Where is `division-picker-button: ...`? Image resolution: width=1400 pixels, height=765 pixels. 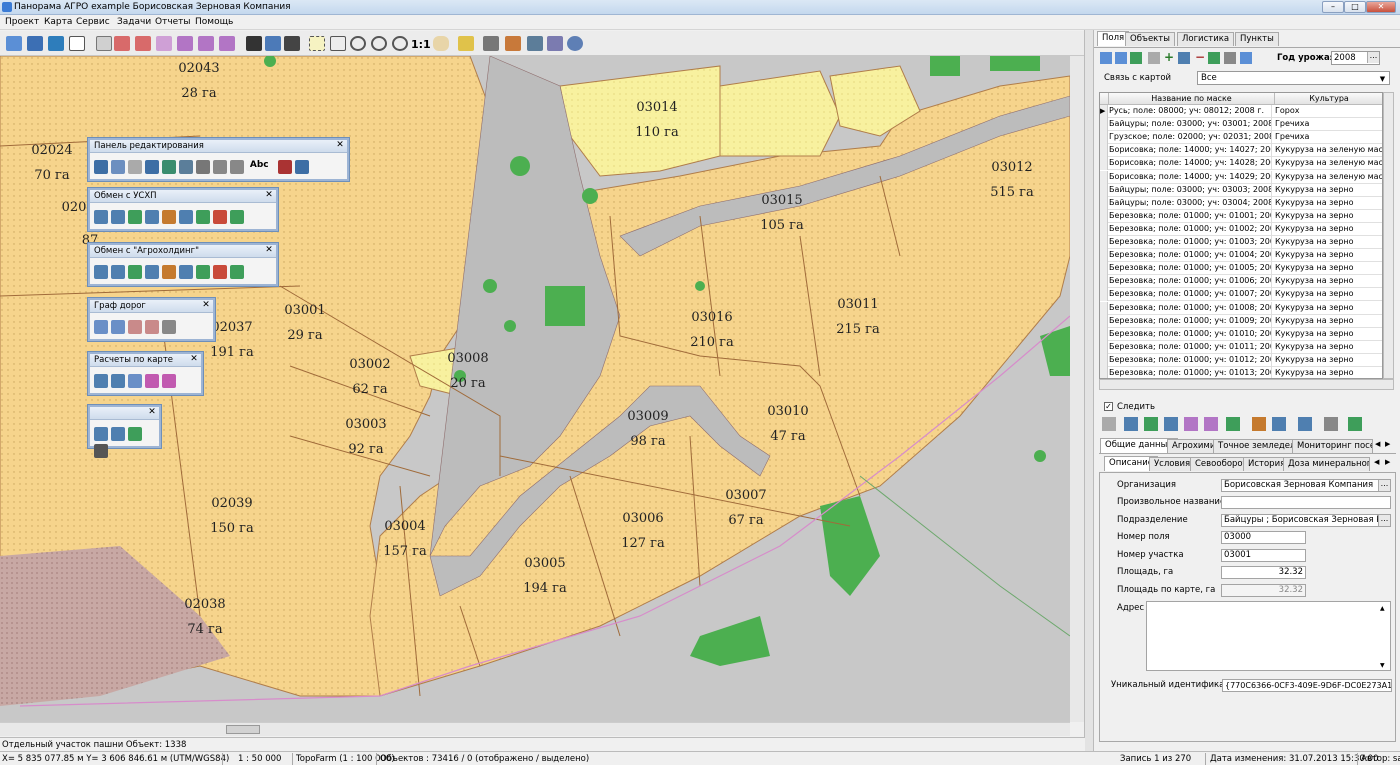
division-picker-button: ... is located at coordinates (1384, 520).